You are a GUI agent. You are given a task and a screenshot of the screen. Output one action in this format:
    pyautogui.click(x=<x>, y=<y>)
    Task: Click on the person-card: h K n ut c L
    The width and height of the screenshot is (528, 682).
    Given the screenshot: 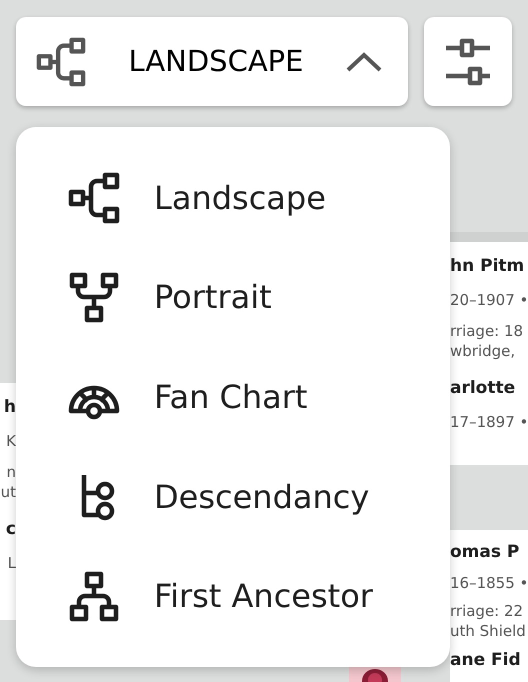 What is the action you would take?
    pyautogui.click(x=8, y=501)
    